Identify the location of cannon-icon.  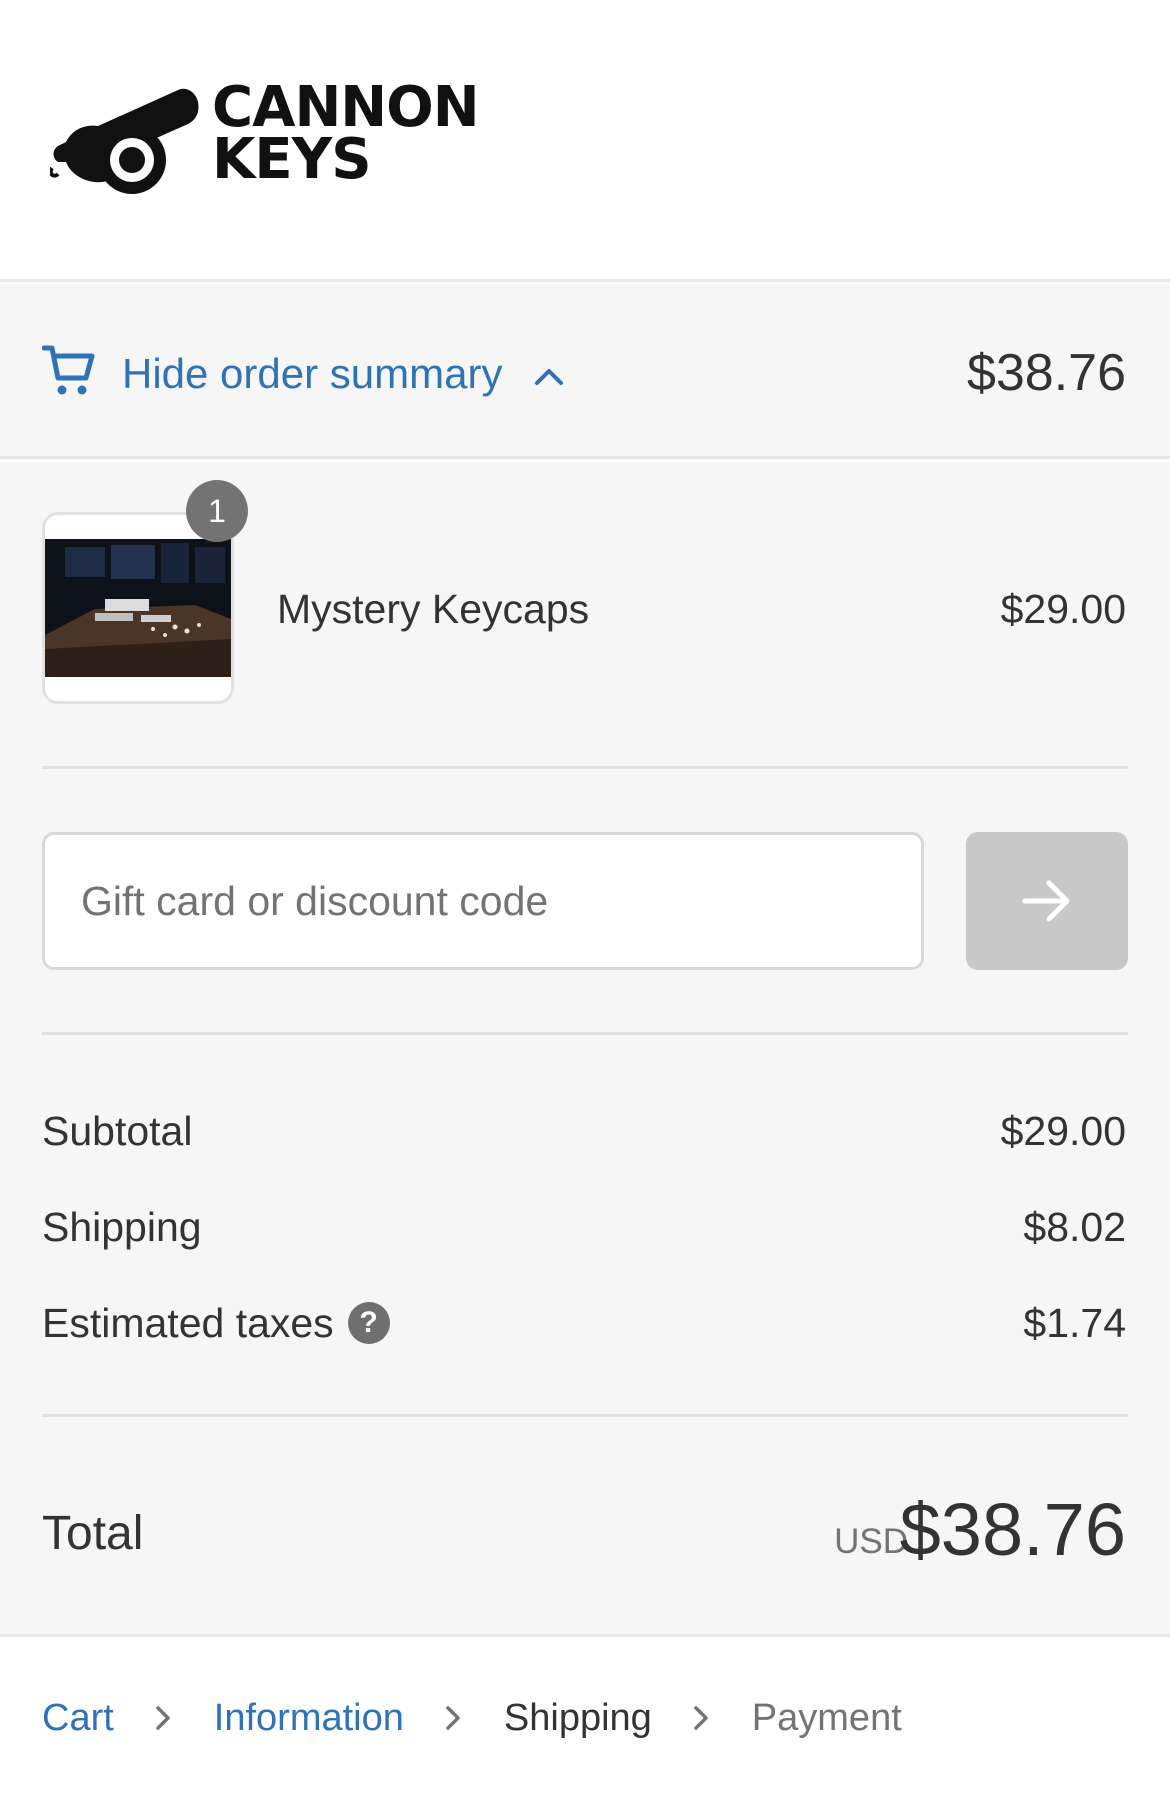
(124, 141).